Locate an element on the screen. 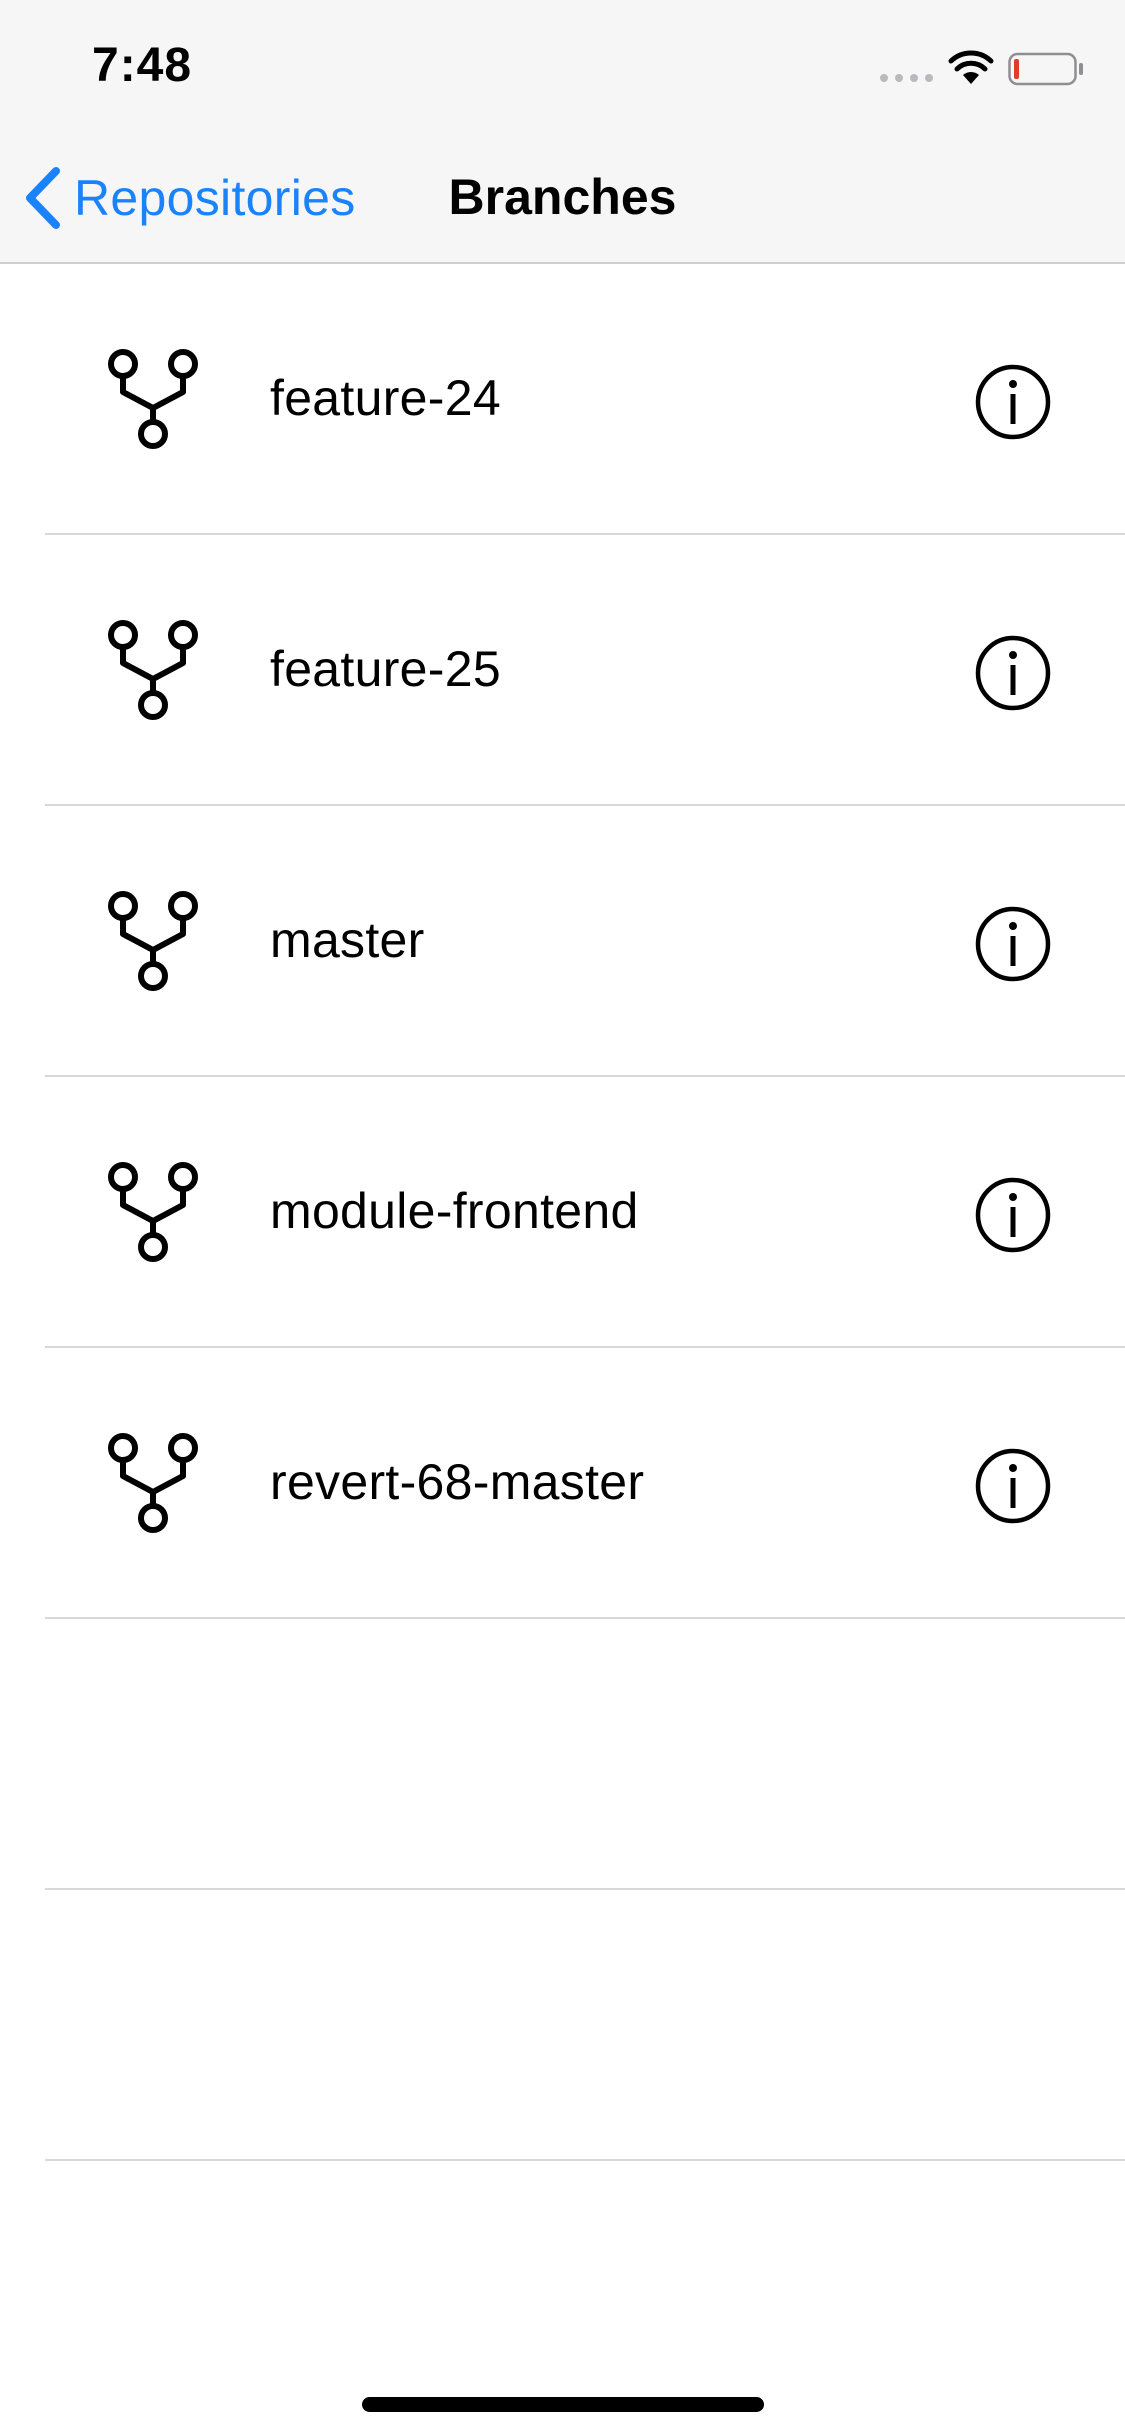  navigation-header: 7:48 Repositories Branches is located at coordinates (562, 132).